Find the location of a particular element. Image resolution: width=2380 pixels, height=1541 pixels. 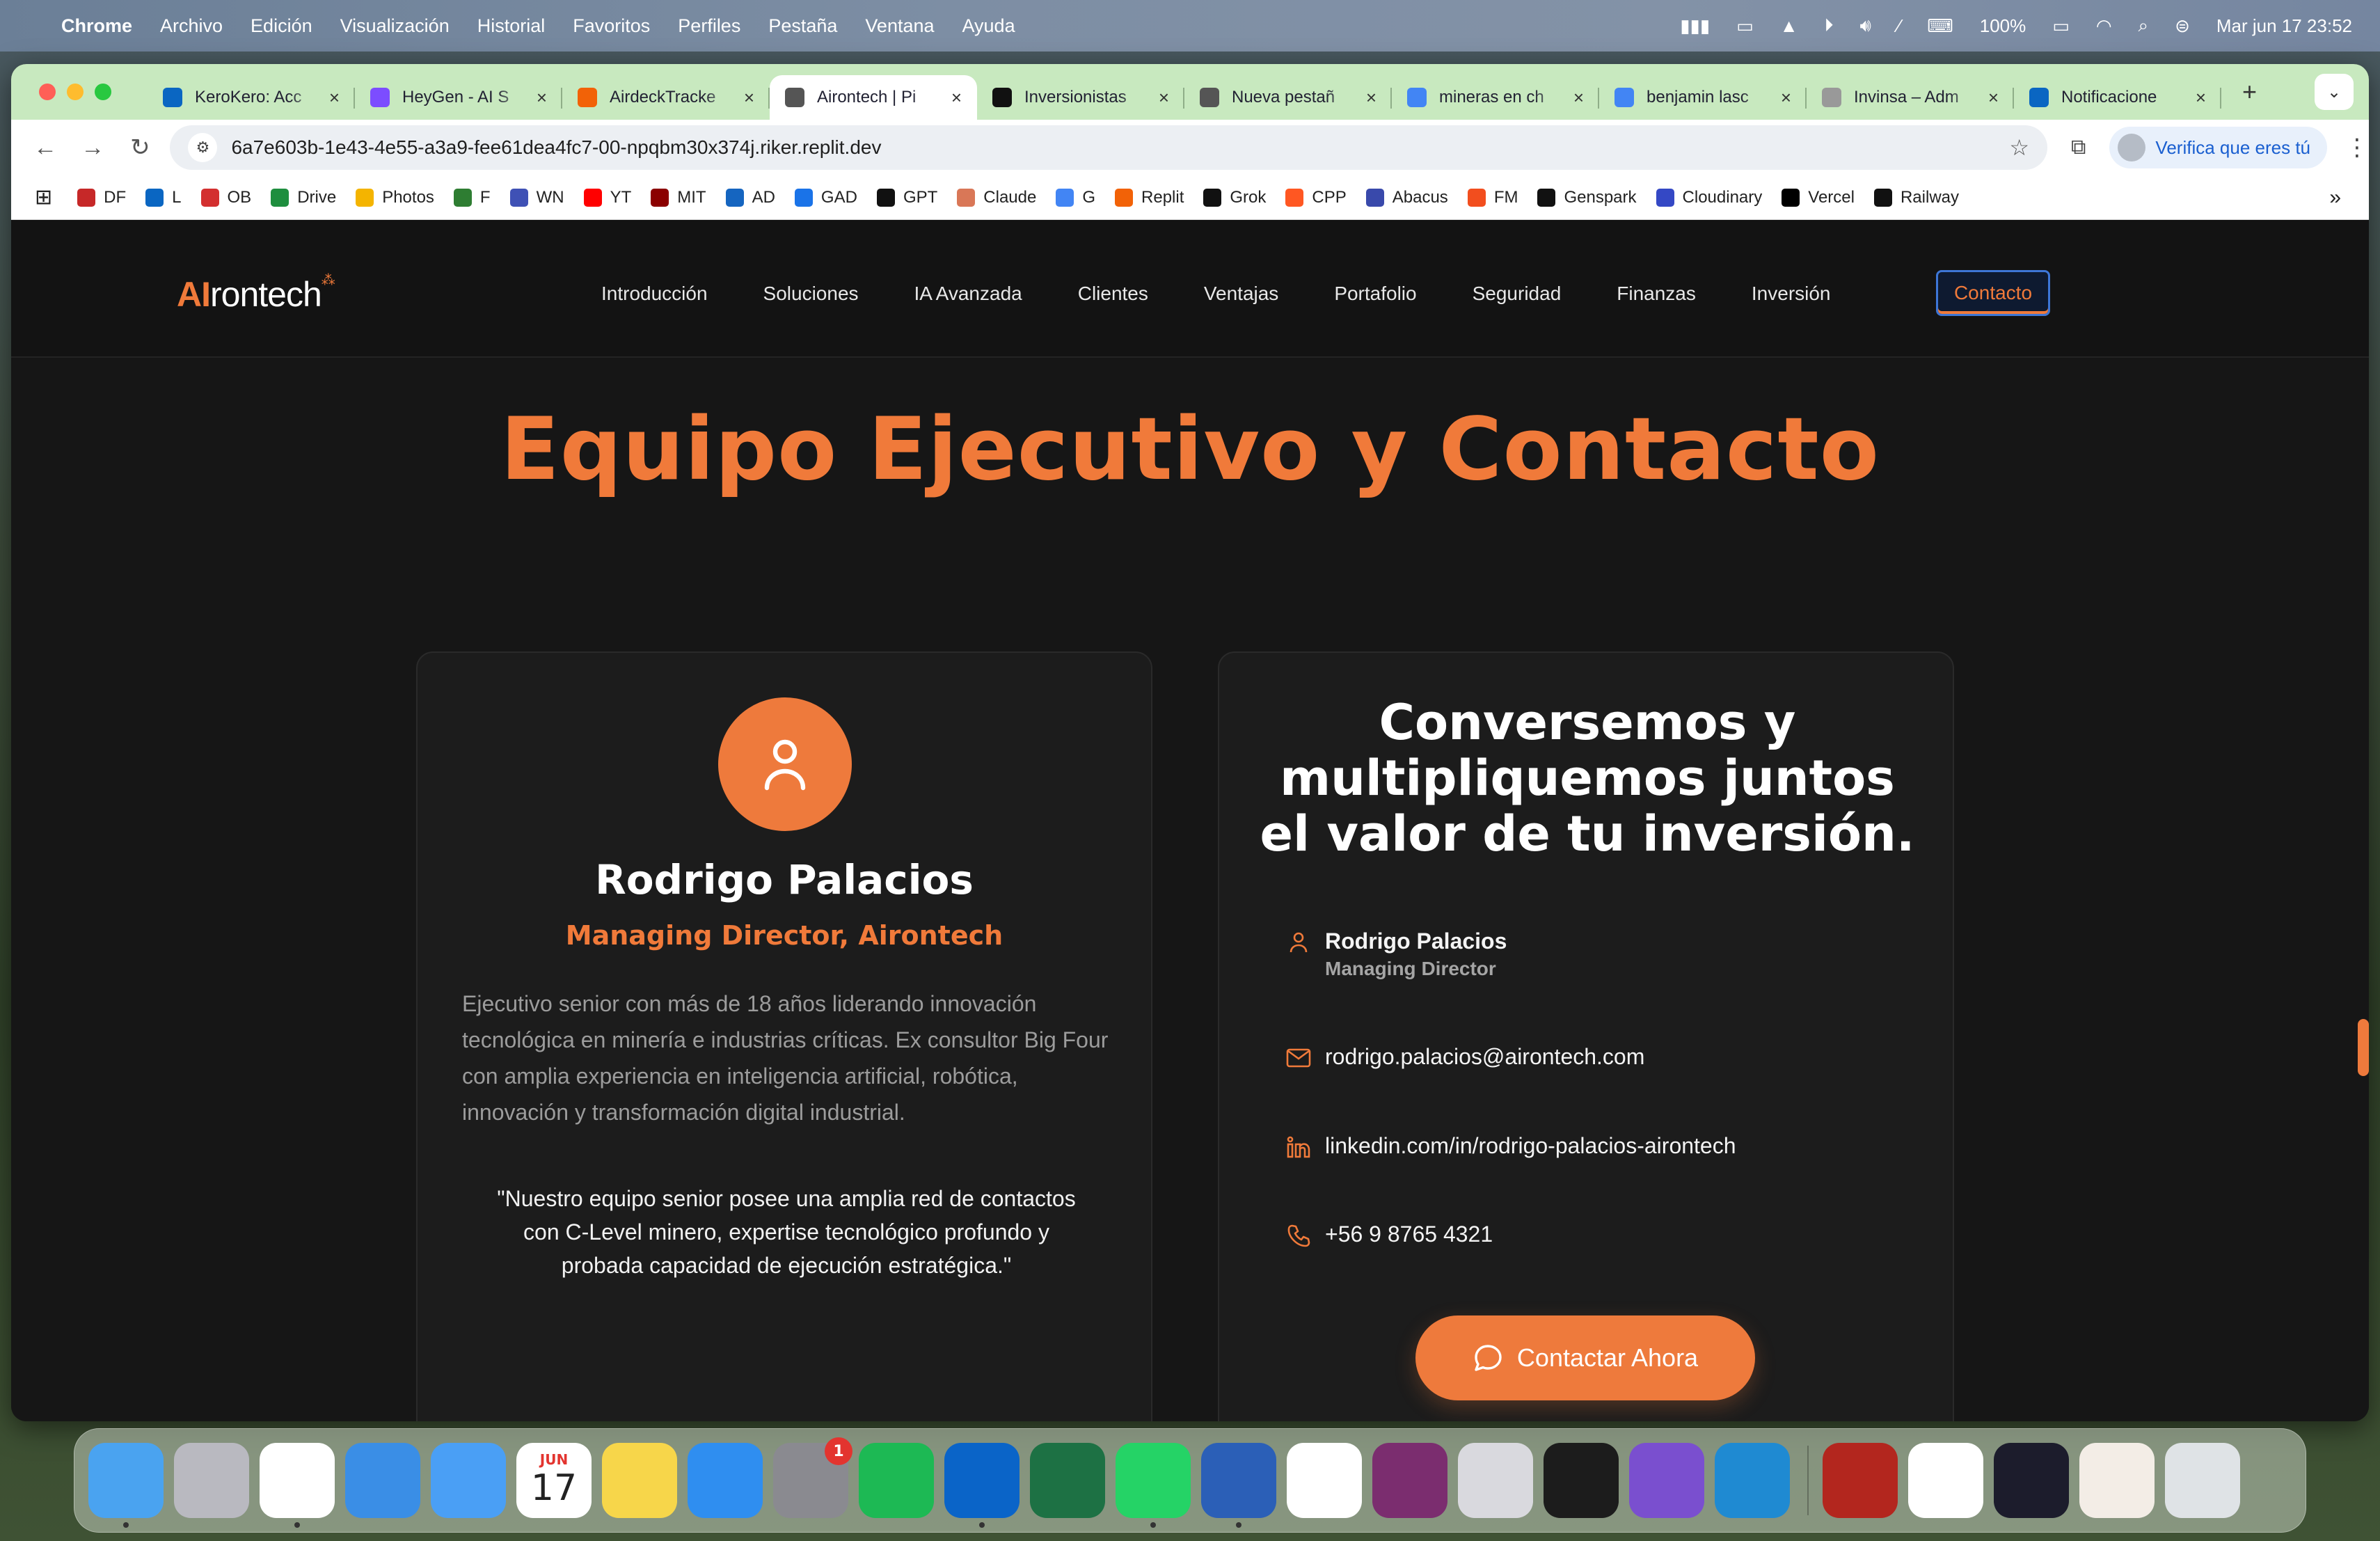

contact-phone: +56 9 8765 4321 is located at coordinates (1409, 1234).